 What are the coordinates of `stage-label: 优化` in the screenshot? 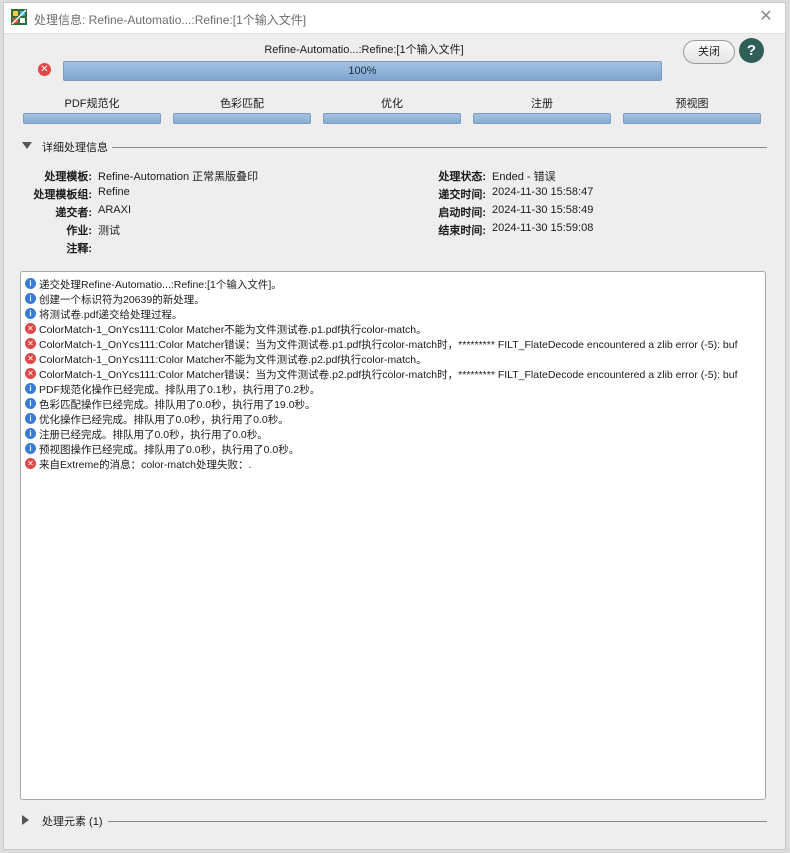 It's located at (392, 104).